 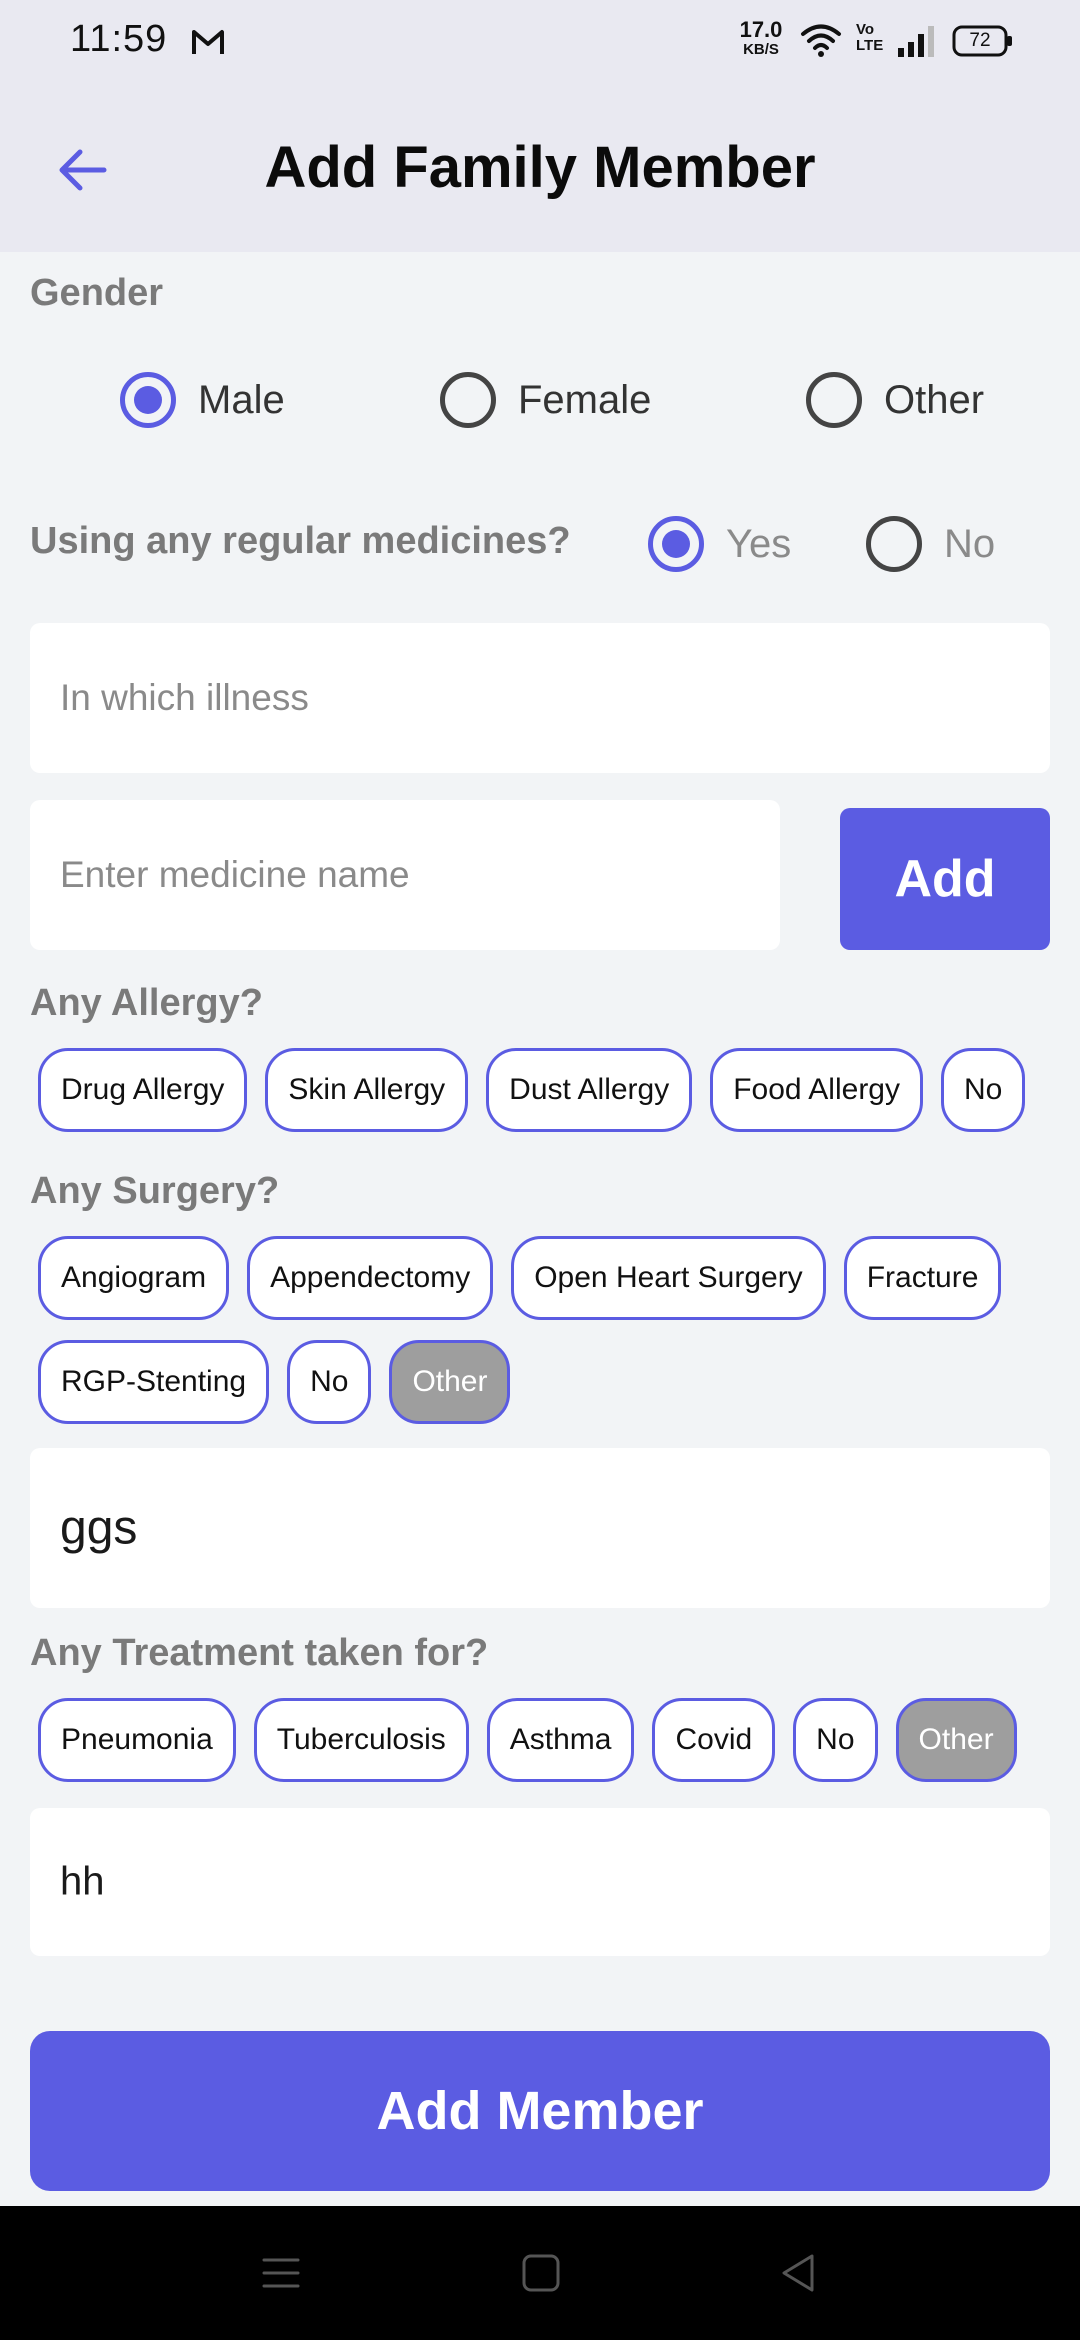 What do you see at coordinates (668, 1278) in the screenshot?
I see `surgery-chip-open-heart: Open Heart Surgery` at bounding box center [668, 1278].